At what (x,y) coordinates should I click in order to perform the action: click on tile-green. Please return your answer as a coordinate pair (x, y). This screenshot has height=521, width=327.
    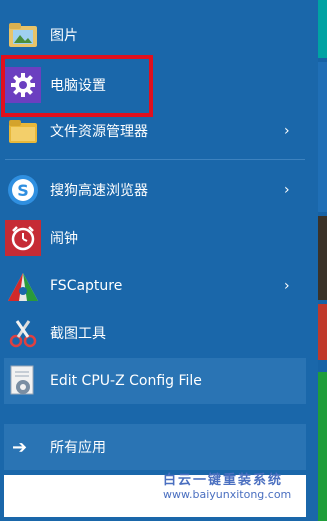
    Looking at the image, I should click on (322, 446).